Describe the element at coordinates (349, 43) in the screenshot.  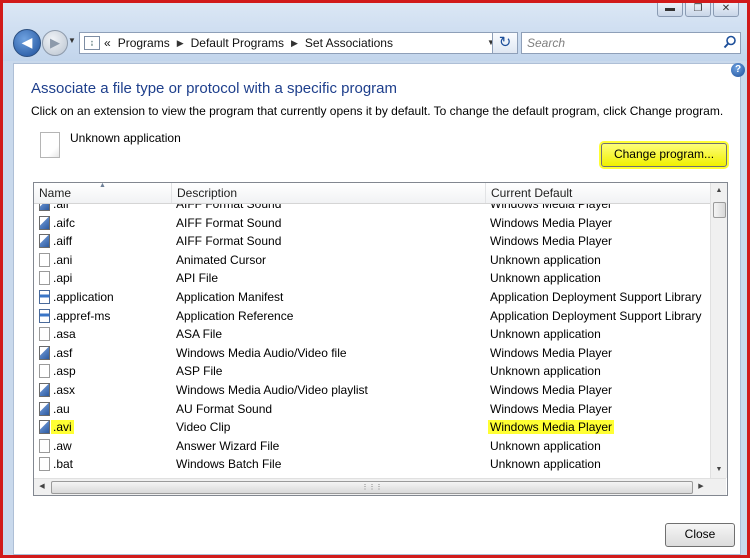
I see `breadcrumb-item-set-associations: Set Associations` at that location.